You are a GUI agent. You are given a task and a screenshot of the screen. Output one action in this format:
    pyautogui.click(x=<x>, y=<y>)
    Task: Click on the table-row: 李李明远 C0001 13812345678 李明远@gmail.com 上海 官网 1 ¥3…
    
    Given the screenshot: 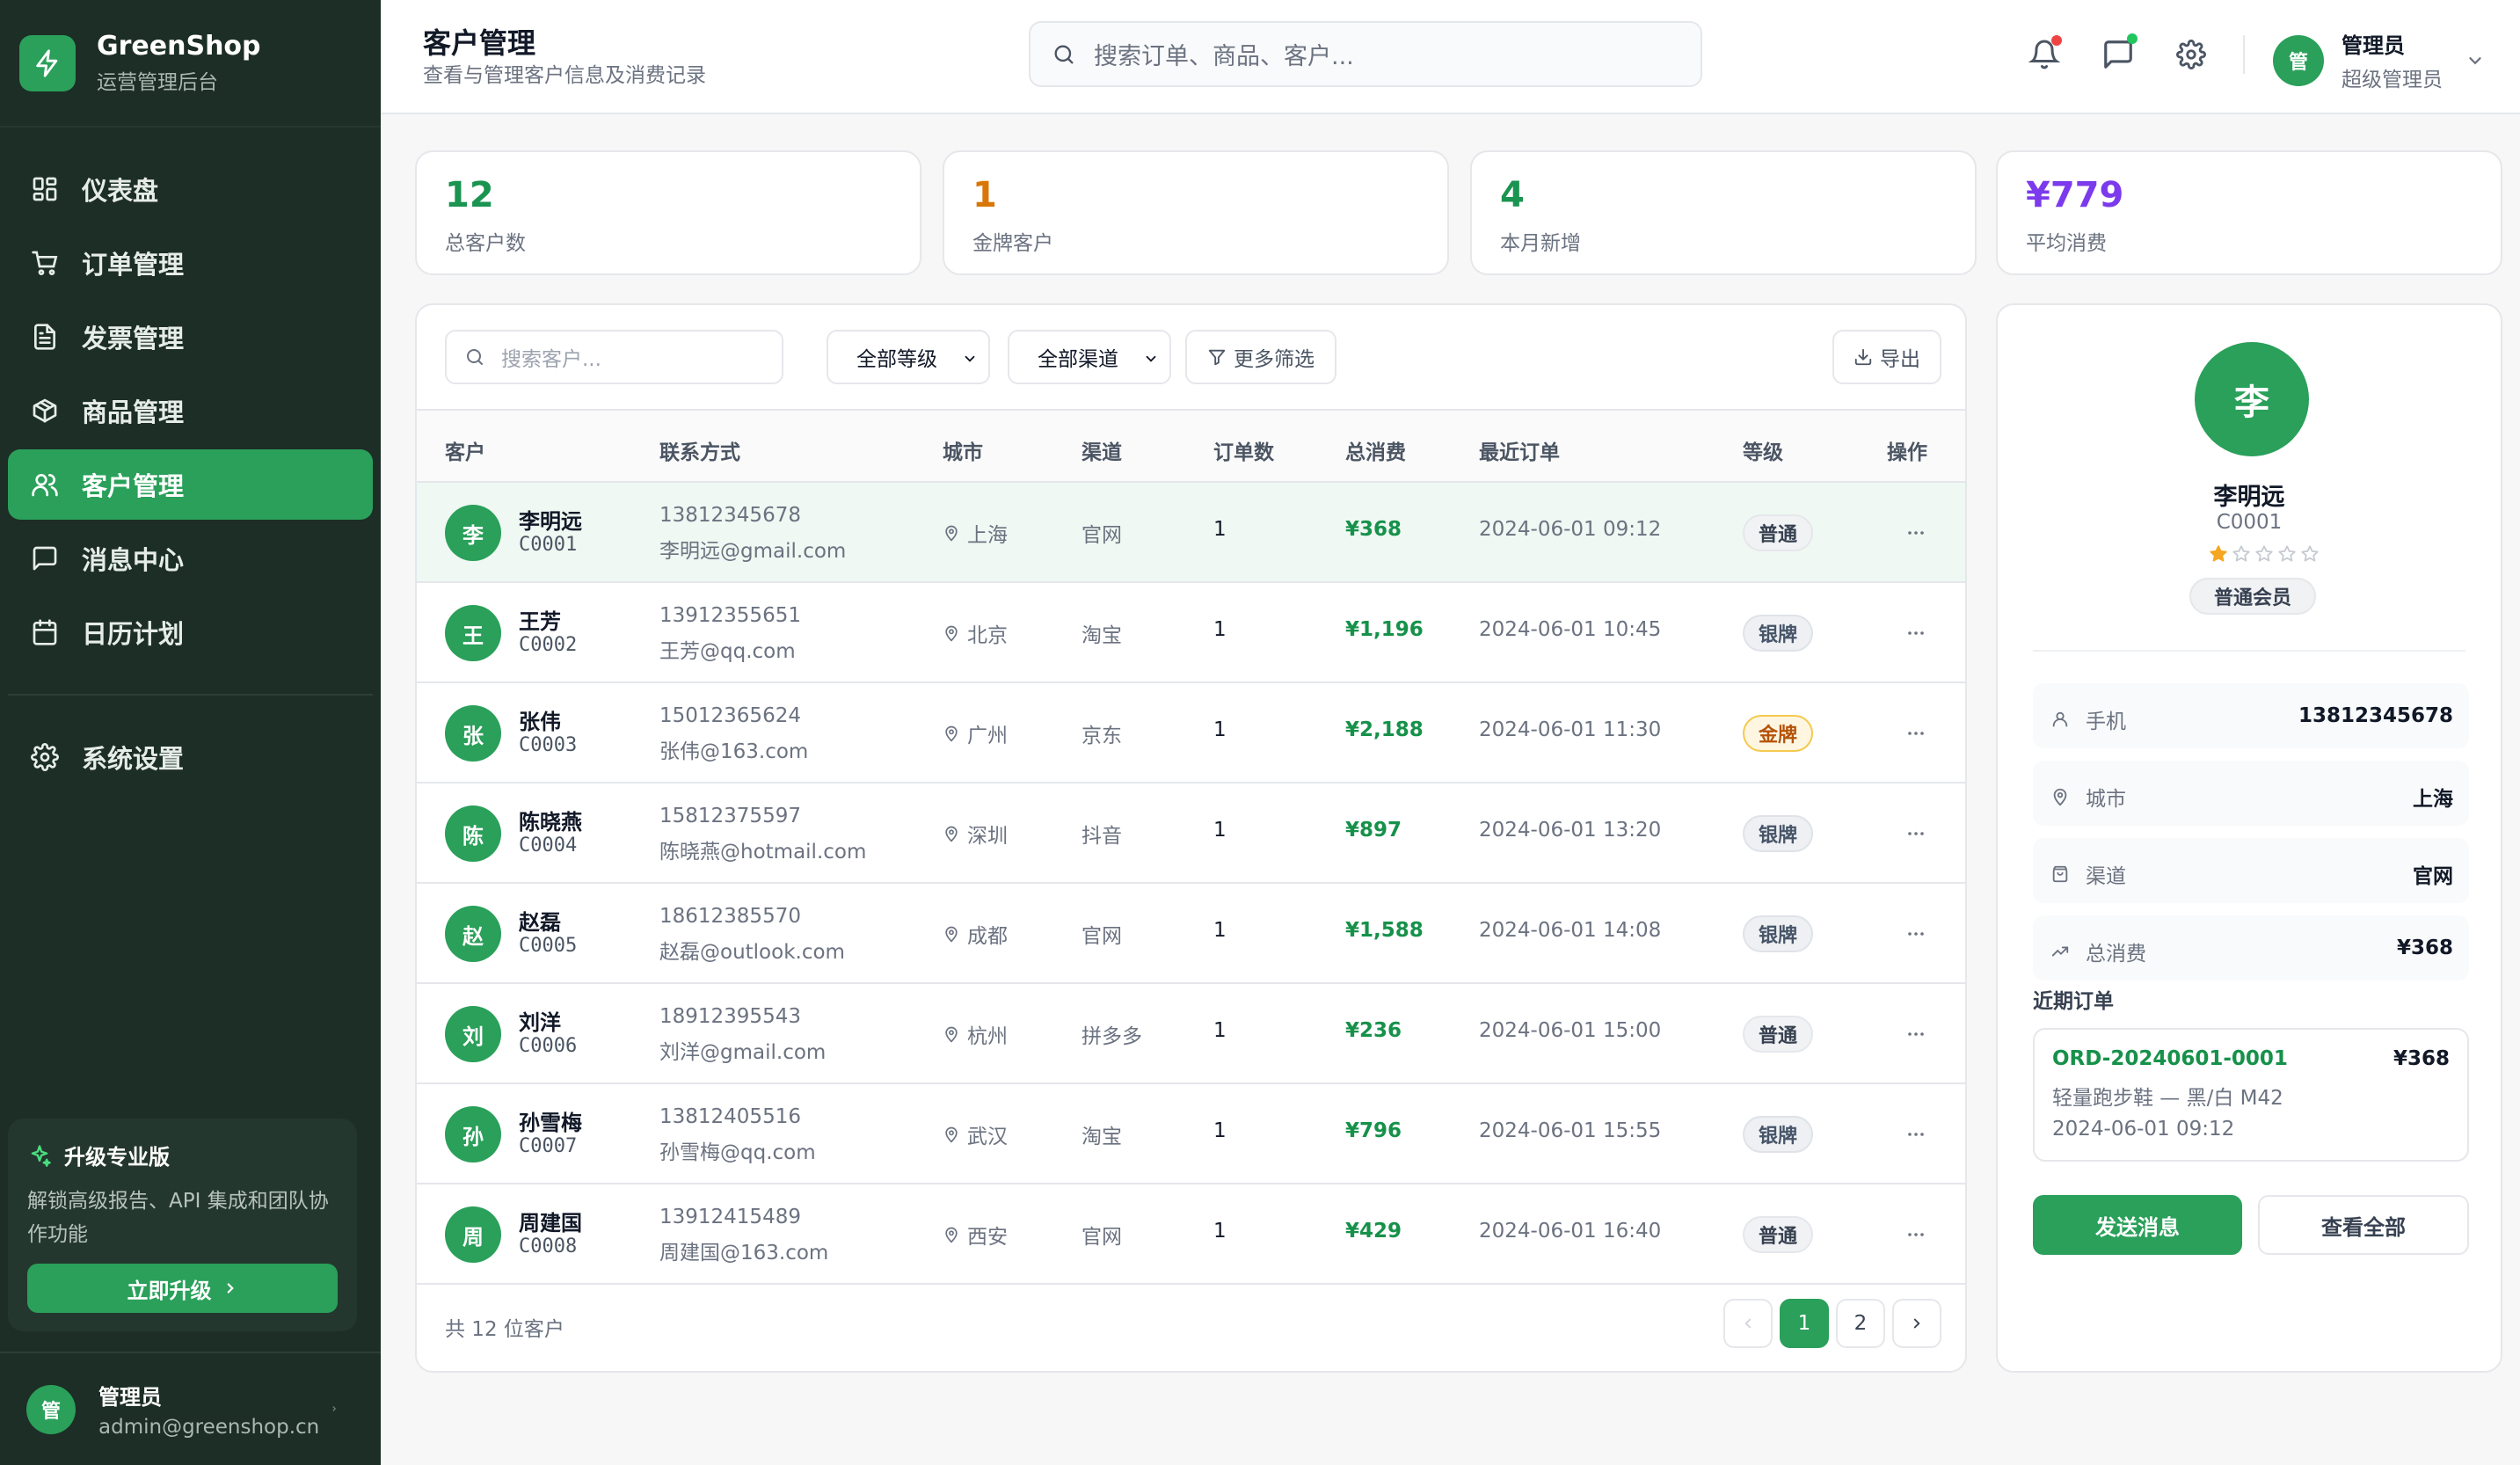 What is the action you would take?
    pyautogui.click(x=1191, y=533)
    